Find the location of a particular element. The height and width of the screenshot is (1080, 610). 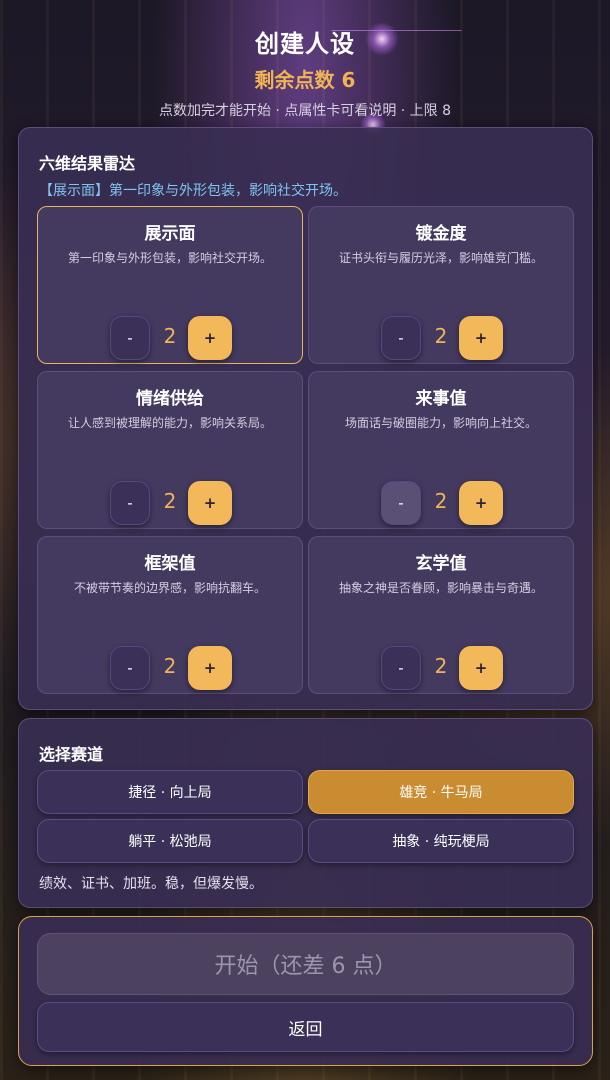

page-title: 创建人设 is located at coordinates (305, 44).